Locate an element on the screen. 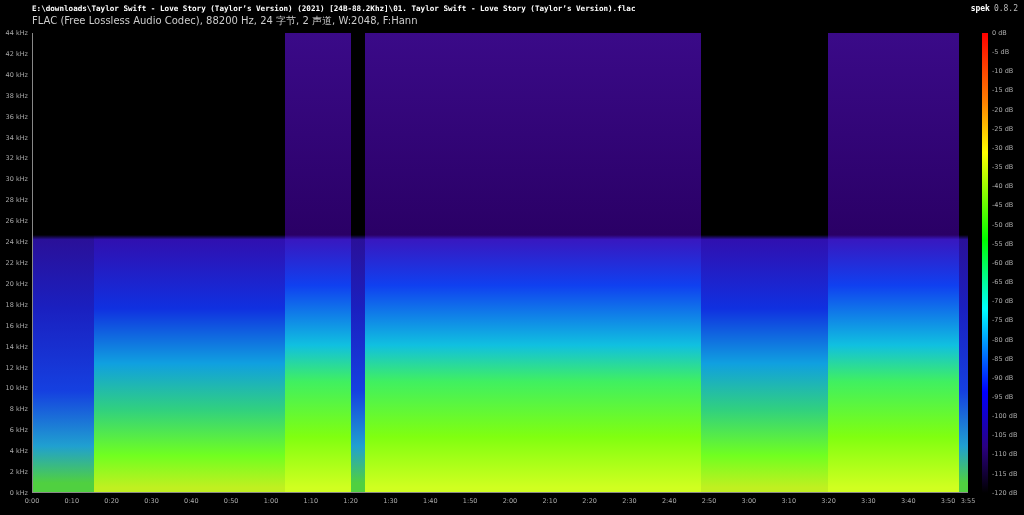 This screenshot has width=1024, height=515. stream-info: FLAC (Free Lossless Audio Codec), 88200 Hz, 24 字节, 2 声道, W:2048, F:Hann is located at coordinates (225, 21).